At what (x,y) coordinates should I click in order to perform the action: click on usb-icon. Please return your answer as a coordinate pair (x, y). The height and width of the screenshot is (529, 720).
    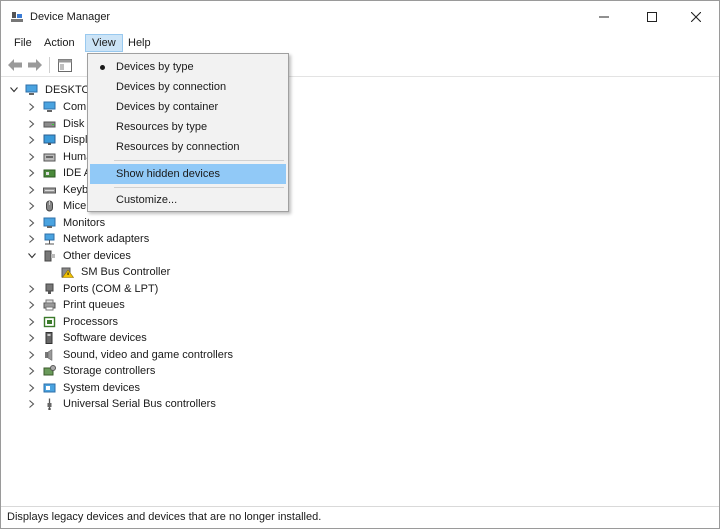
    Looking at the image, I should click on (49, 404).